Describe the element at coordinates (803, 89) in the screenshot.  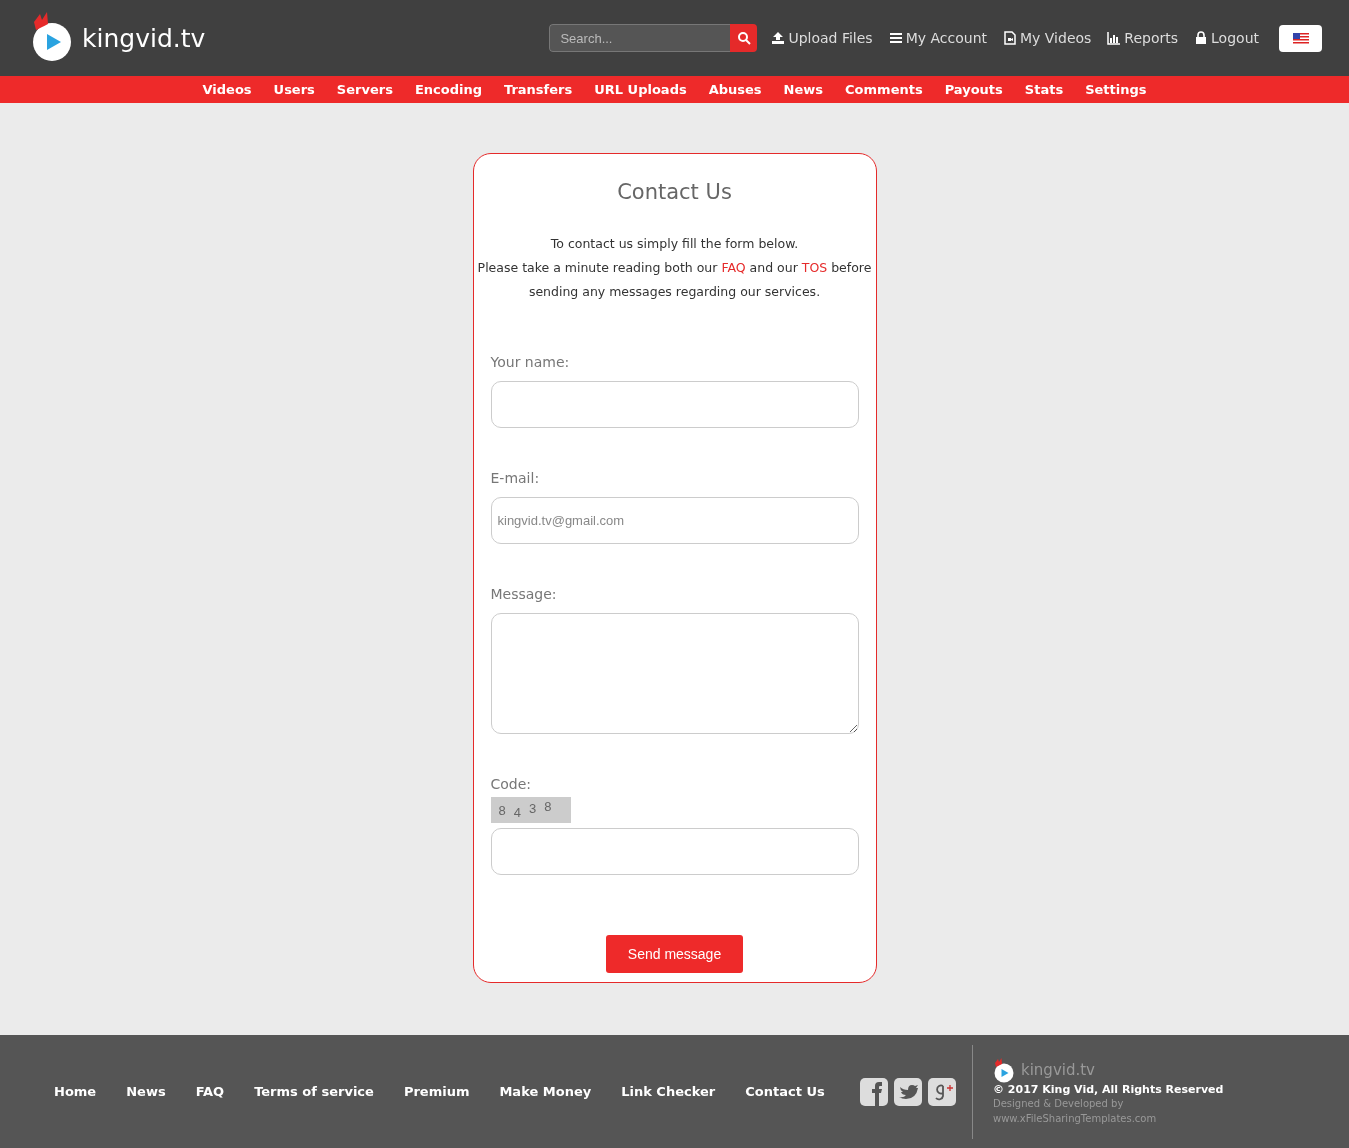
I see `nav-link: News` at that location.